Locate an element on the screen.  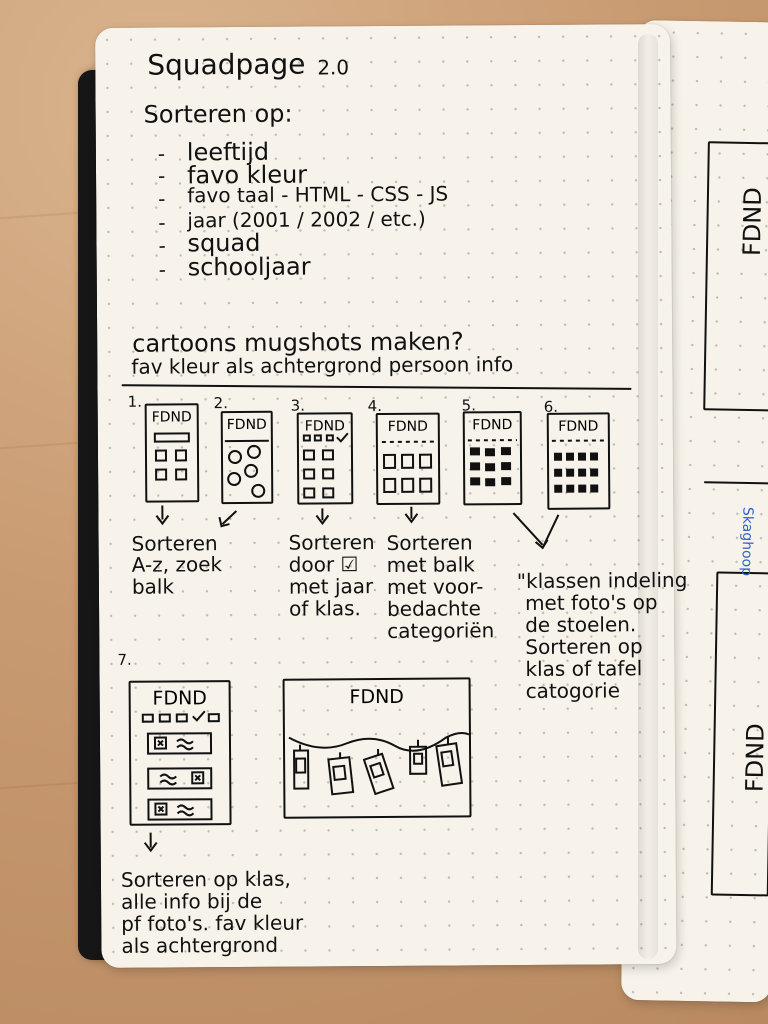
wireframe-2: FDND is located at coordinates (247, 457).